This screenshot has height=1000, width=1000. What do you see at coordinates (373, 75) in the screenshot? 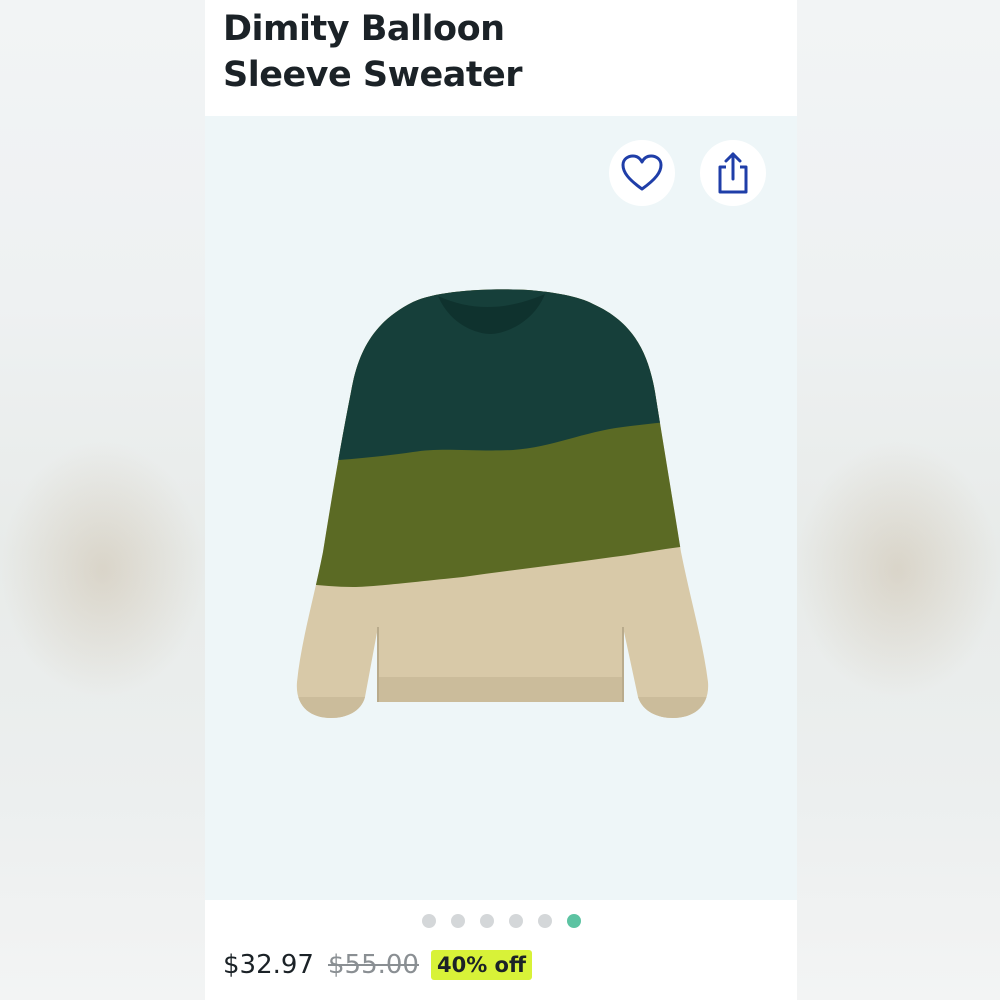
I see `product-title-line-2: Sleeve Sweater` at bounding box center [373, 75].